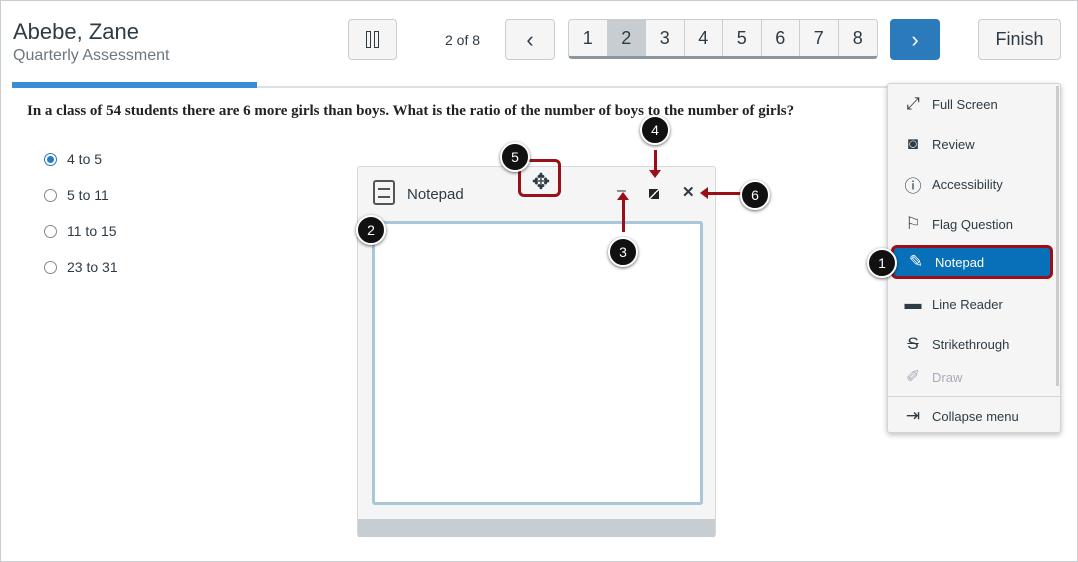 Image resolution: width=1078 pixels, height=562 pixels. What do you see at coordinates (913, 303) in the screenshot?
I see `monitor-icon: ▬` at bounding box center [913, 303].